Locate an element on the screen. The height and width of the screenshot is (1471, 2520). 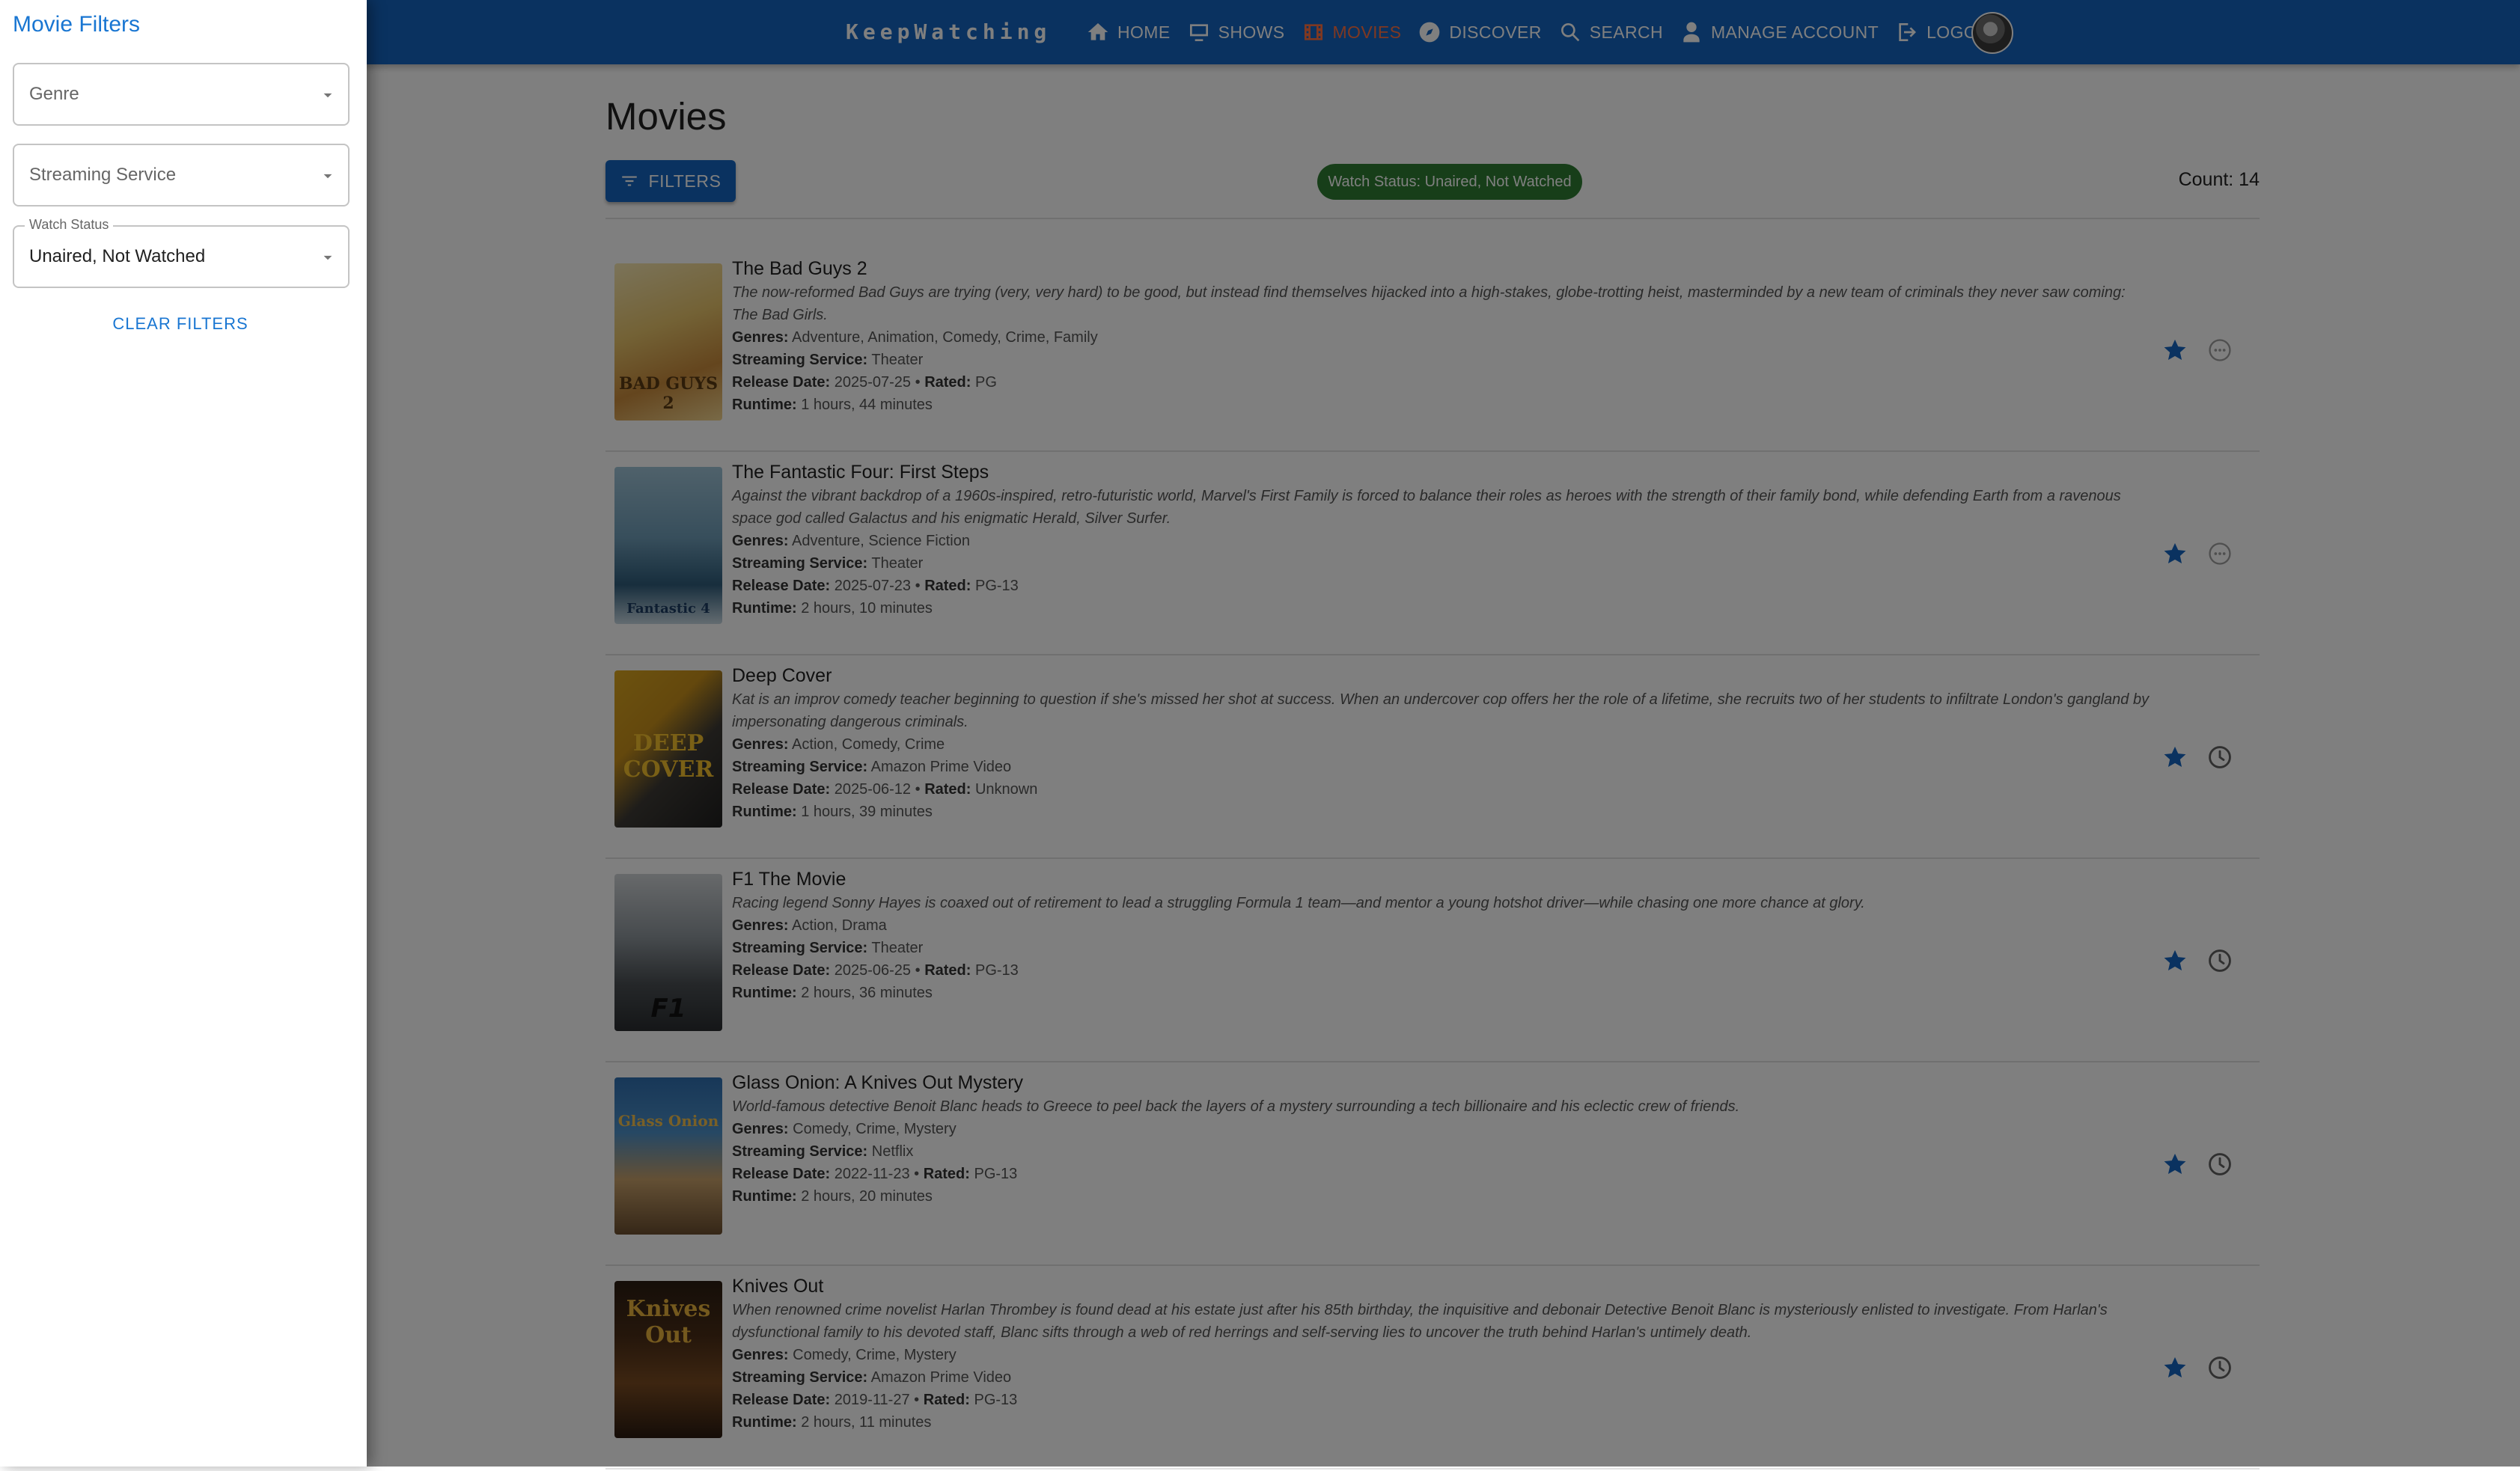
watch-status-value: Unaired, Not Watched is located at coordinates (117, 256).